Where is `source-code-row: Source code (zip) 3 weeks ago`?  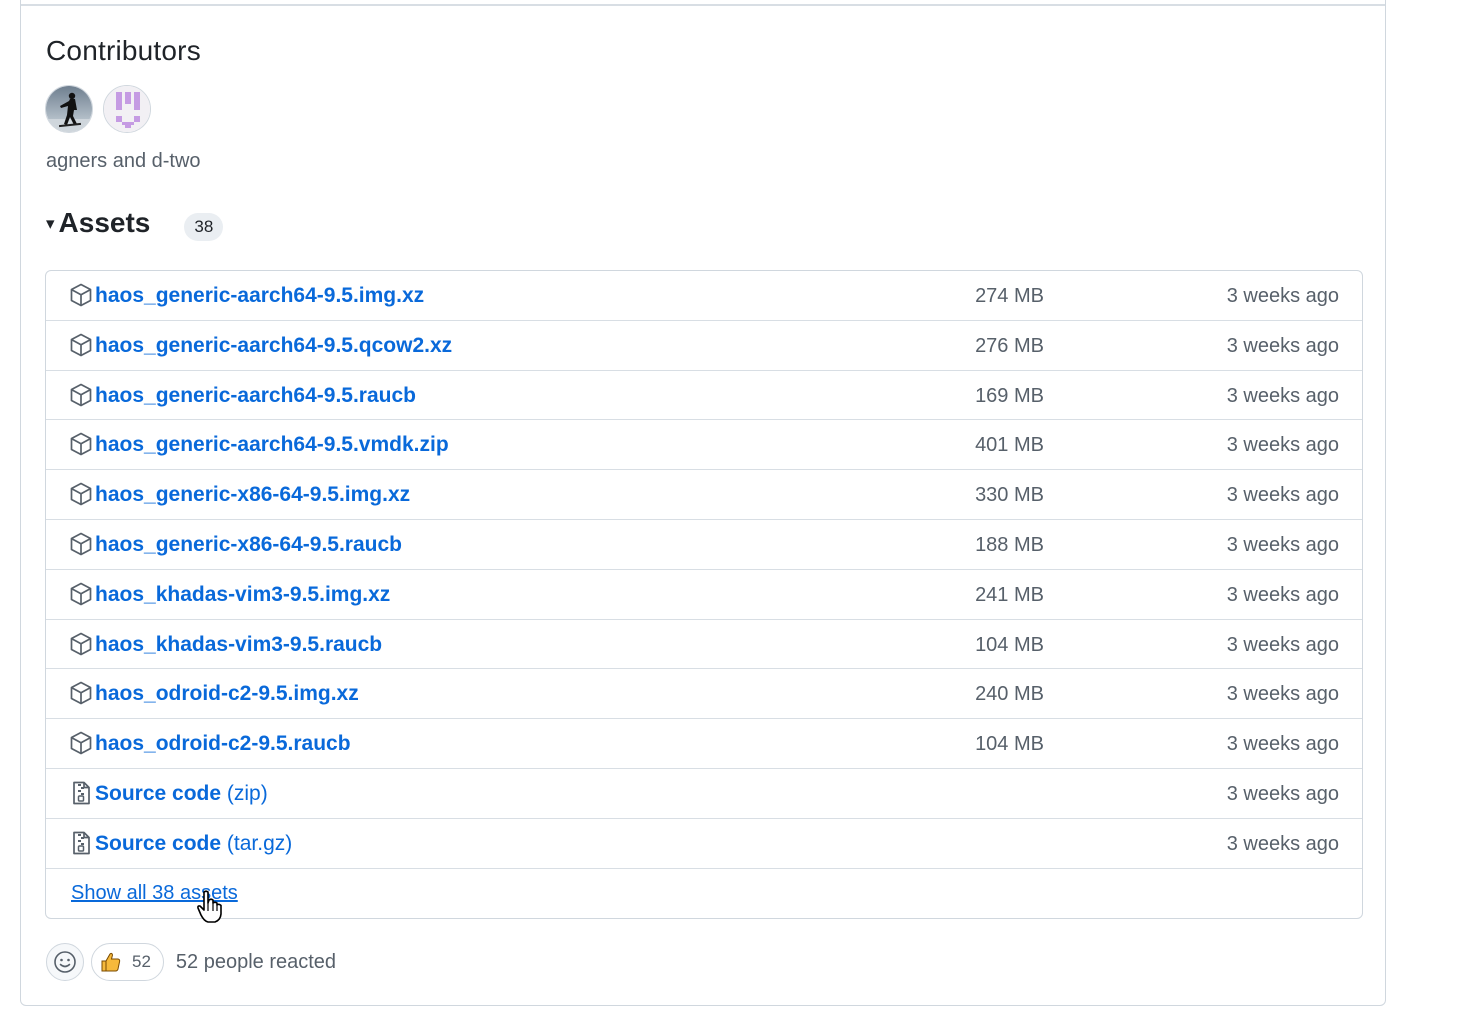 source-code-row: Source code (zip) 3 weeks ago is located at coordinates (704, 794).